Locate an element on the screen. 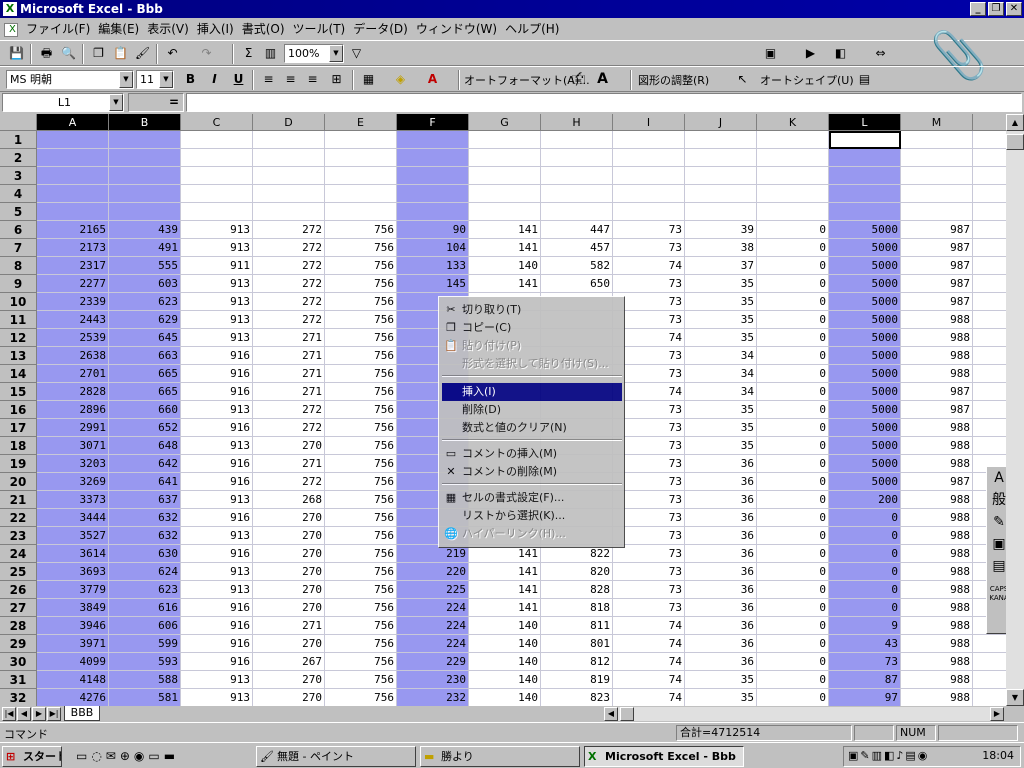 The image size is (1024, 768). last-sheet-icon: ▶| is located at coordinates (54, 714).